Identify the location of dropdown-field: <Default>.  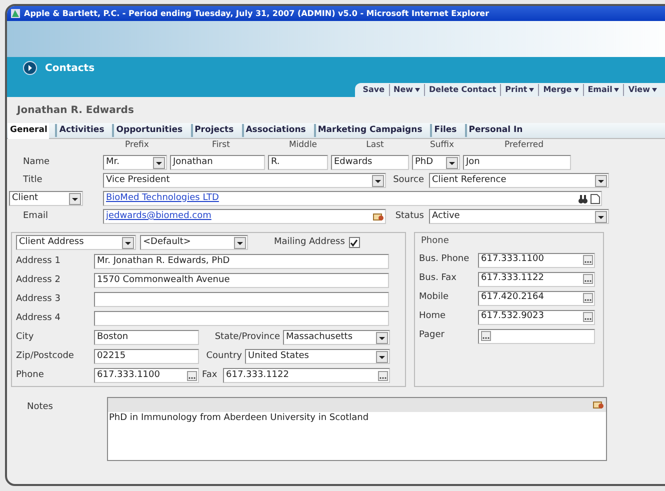
(194, 242).